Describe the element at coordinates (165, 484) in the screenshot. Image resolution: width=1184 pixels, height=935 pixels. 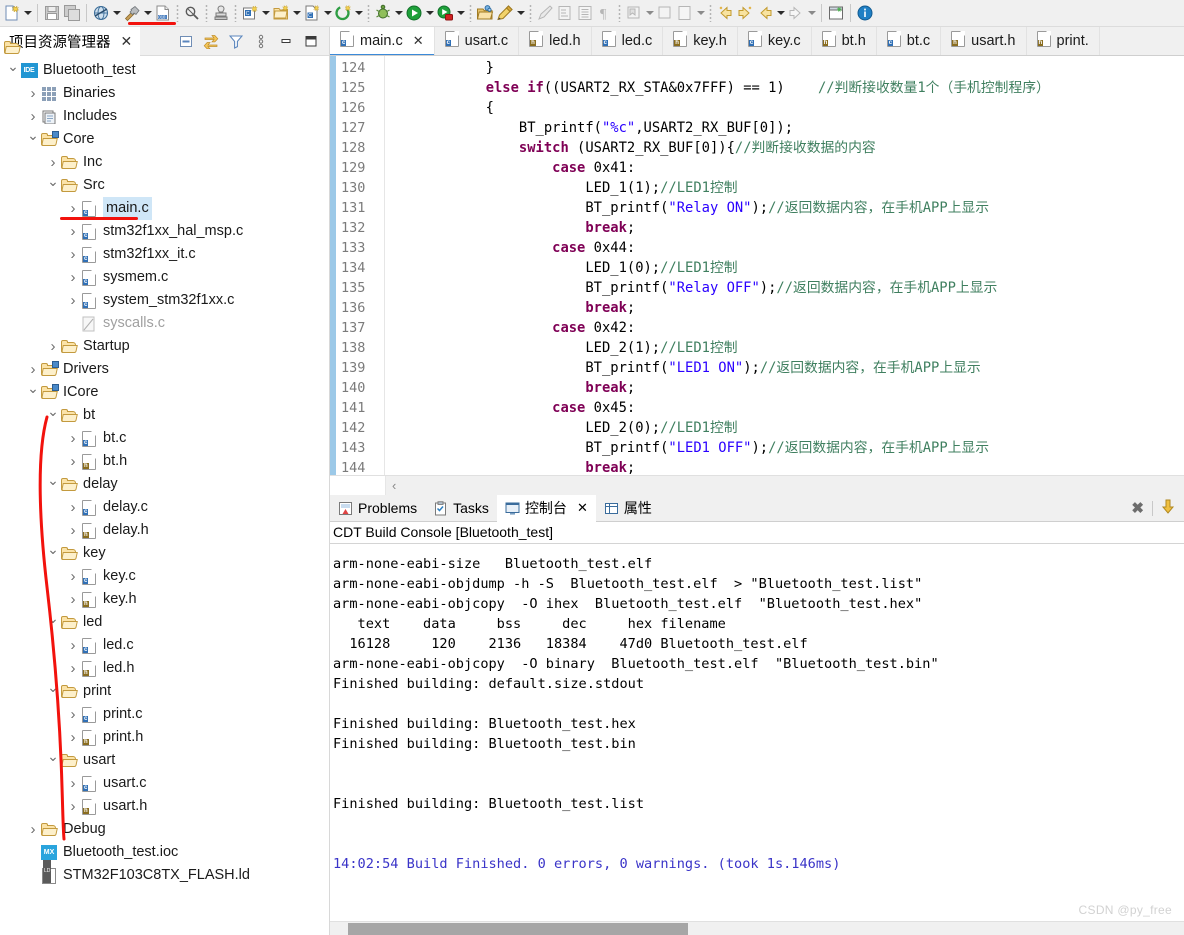
I see `tree-item-delay: ⌄ delay` at that location.